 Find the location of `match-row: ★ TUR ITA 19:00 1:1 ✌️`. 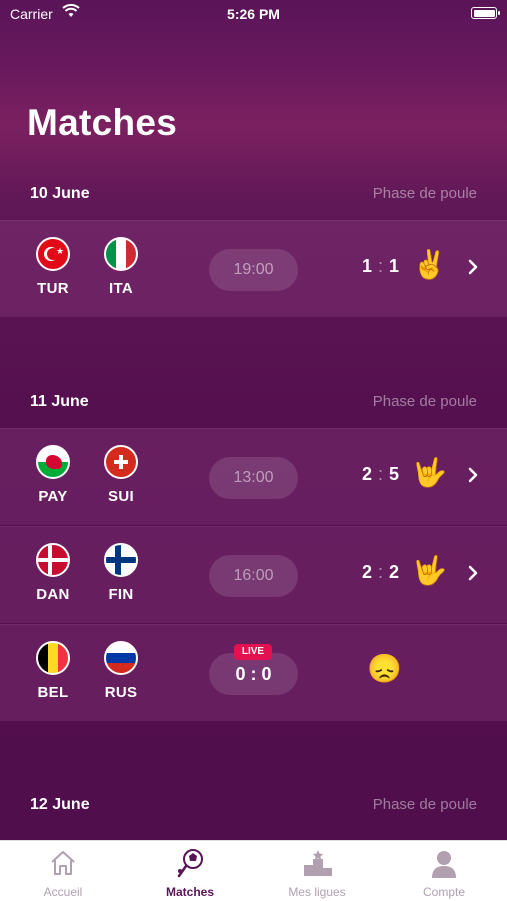

match-row: ★ TUR ITA 19:00 1:1 ✌️ is located at coordinates (253, 268).